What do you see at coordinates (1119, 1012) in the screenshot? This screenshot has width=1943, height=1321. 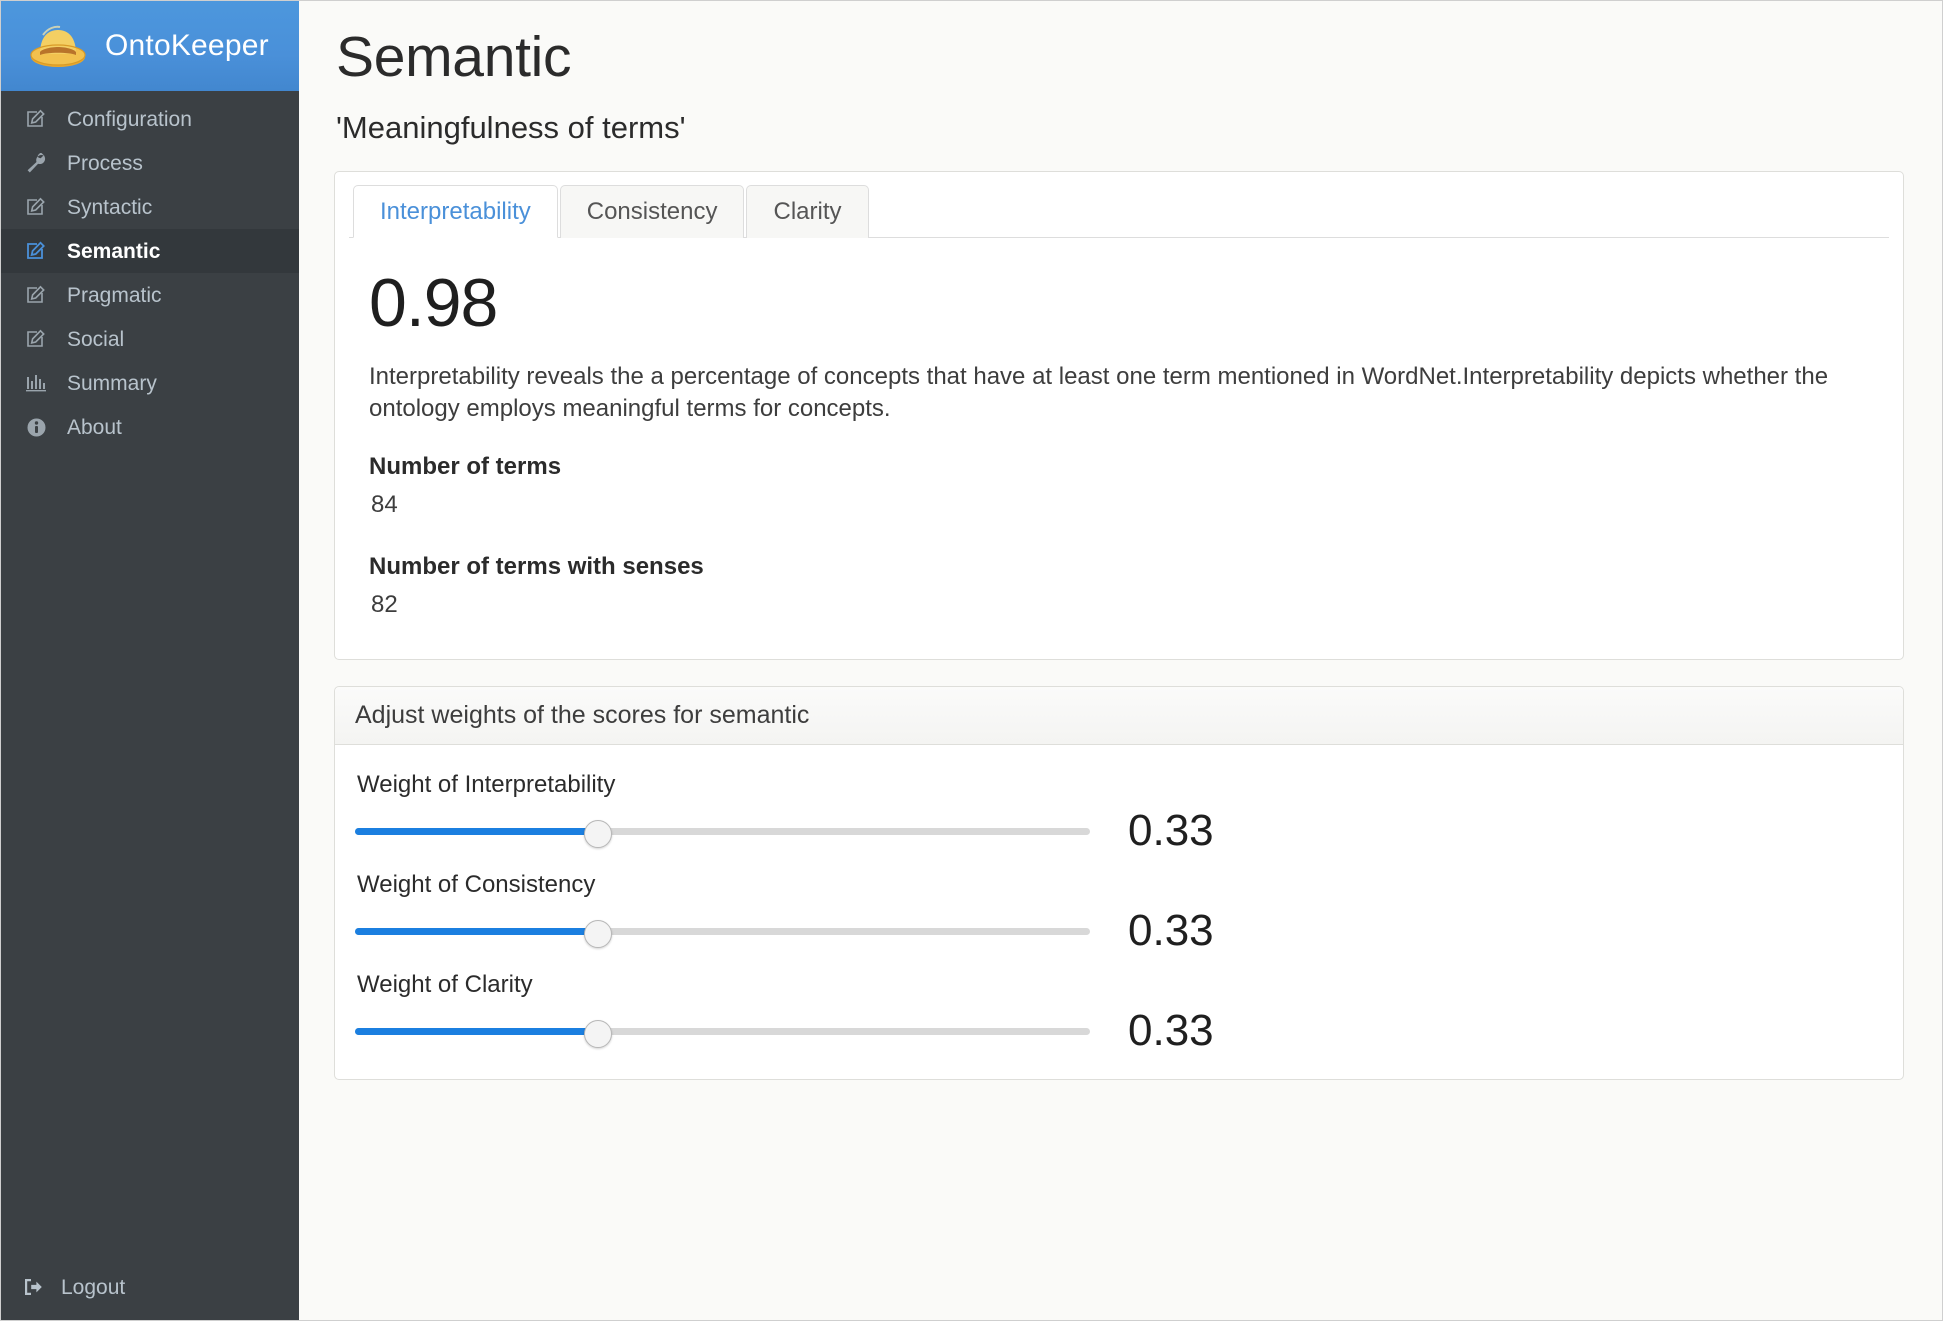 I see `weight-row-clarity: Weight of Clarity 0.33` at bounding box center [1119, 1012].